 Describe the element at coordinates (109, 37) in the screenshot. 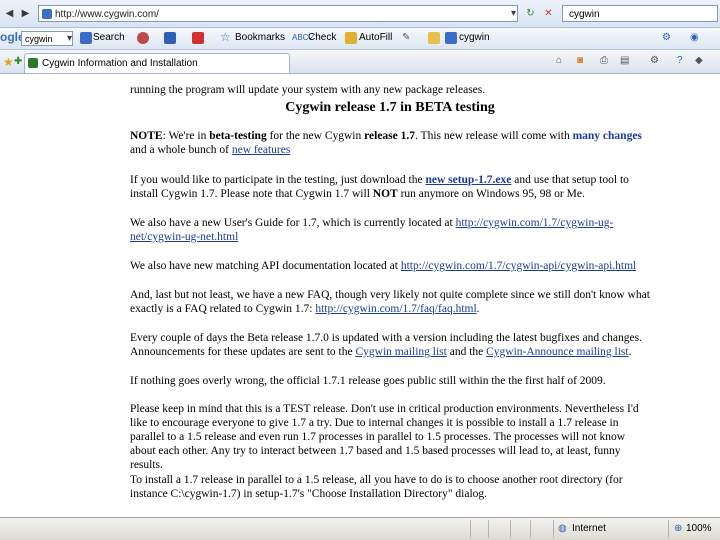

I see `google-search-button: Search` at that location.